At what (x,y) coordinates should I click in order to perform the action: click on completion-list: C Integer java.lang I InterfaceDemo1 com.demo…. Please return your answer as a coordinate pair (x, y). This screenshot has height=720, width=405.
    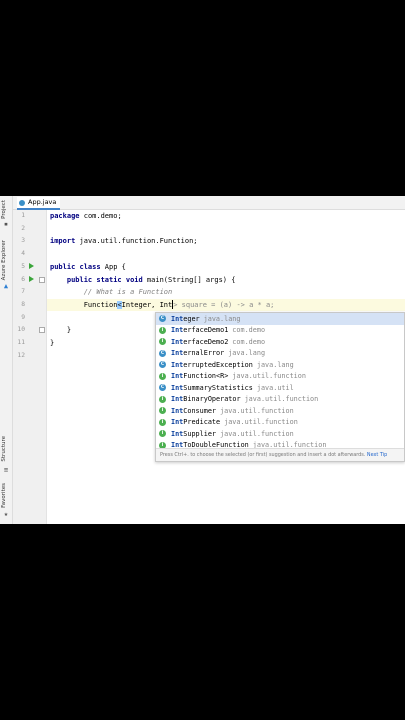
    Looking at the image, I should click on (280, 382).